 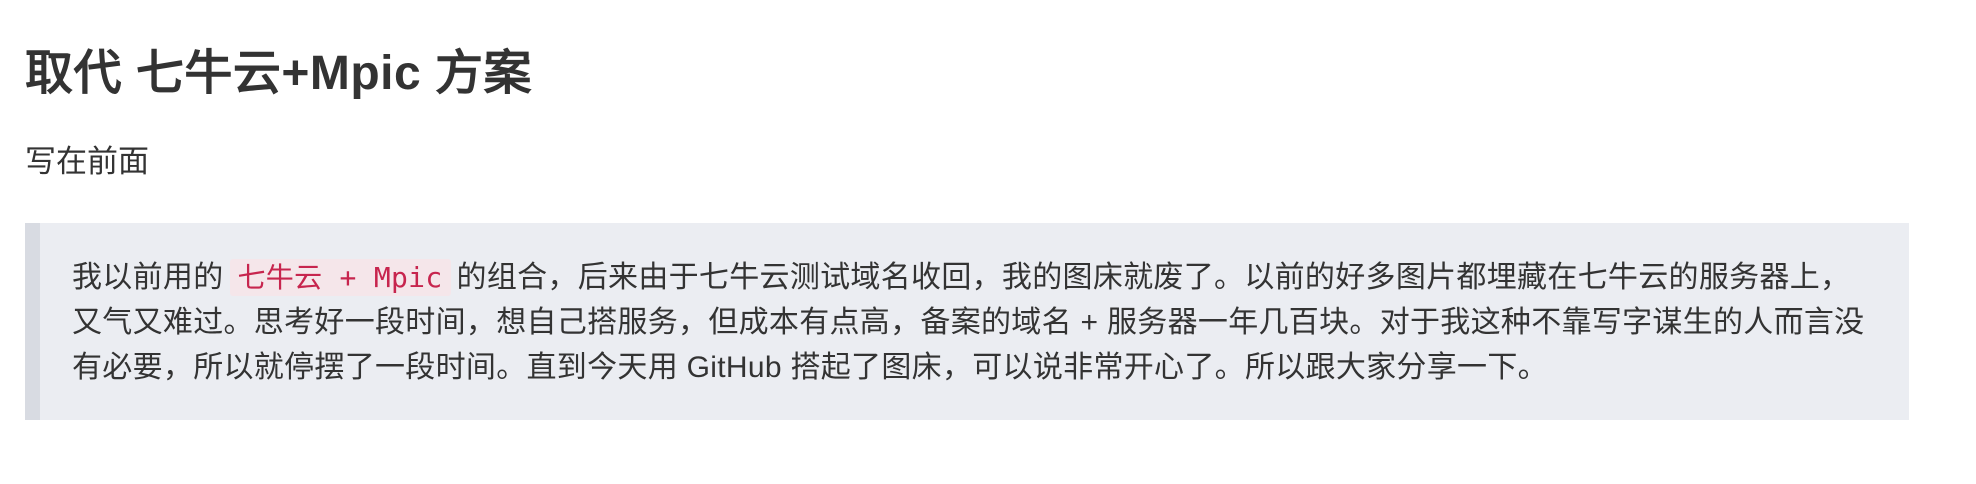 I want to click on section-subtitle: 写在前面, so click(x=87, y=161).